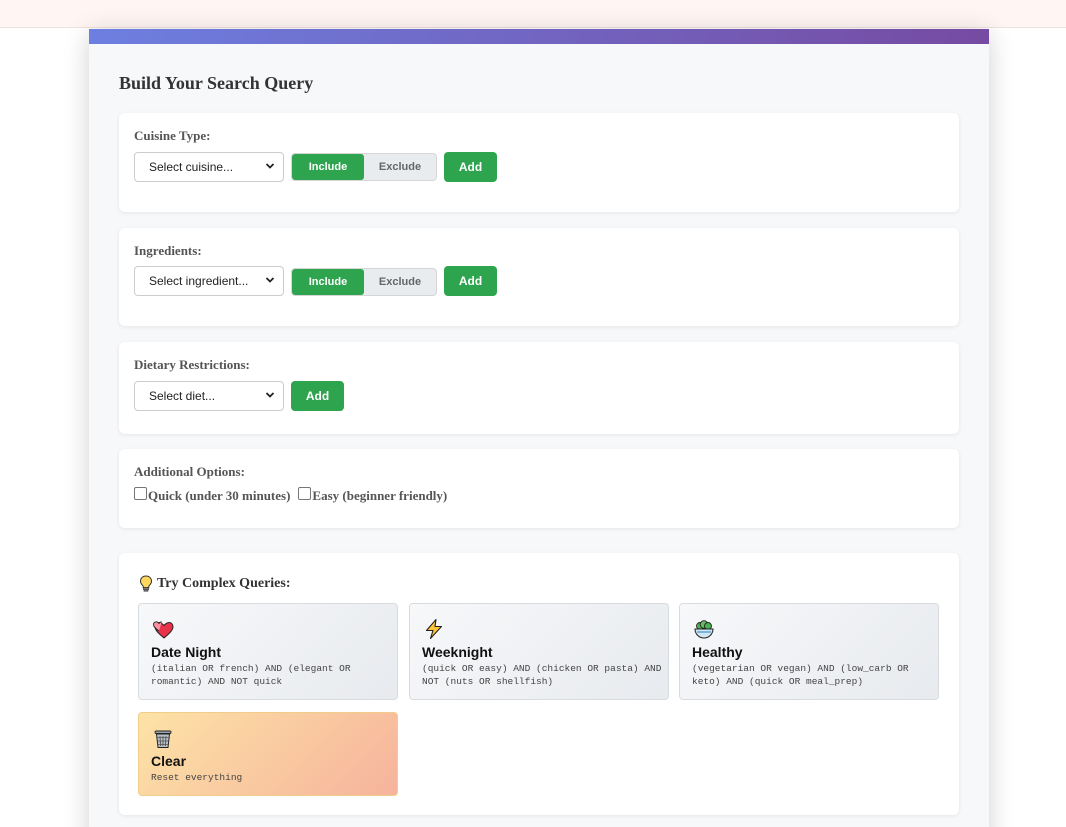  What do you see at coordinates (268, 754) in the screenshot?
I see `example-clear: Clear Reset everything` at bounding box center [268, 754].